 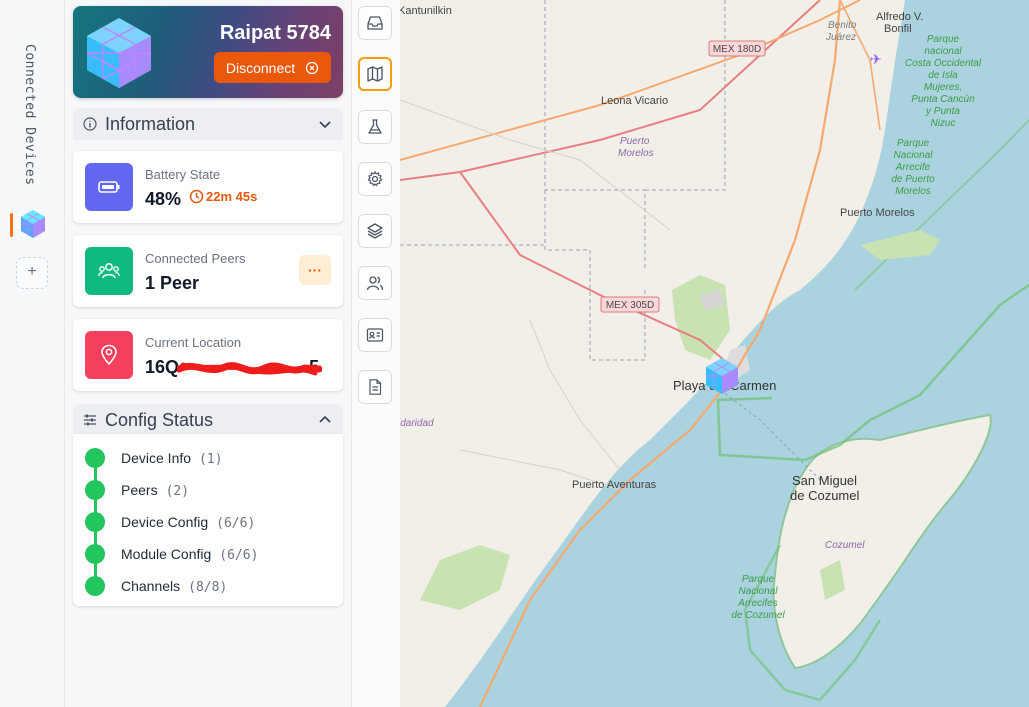 What do you see at coordinates (943, 75) in the screenshot?
I see `svg-text: de Isla` at bounding box center [943, 75].